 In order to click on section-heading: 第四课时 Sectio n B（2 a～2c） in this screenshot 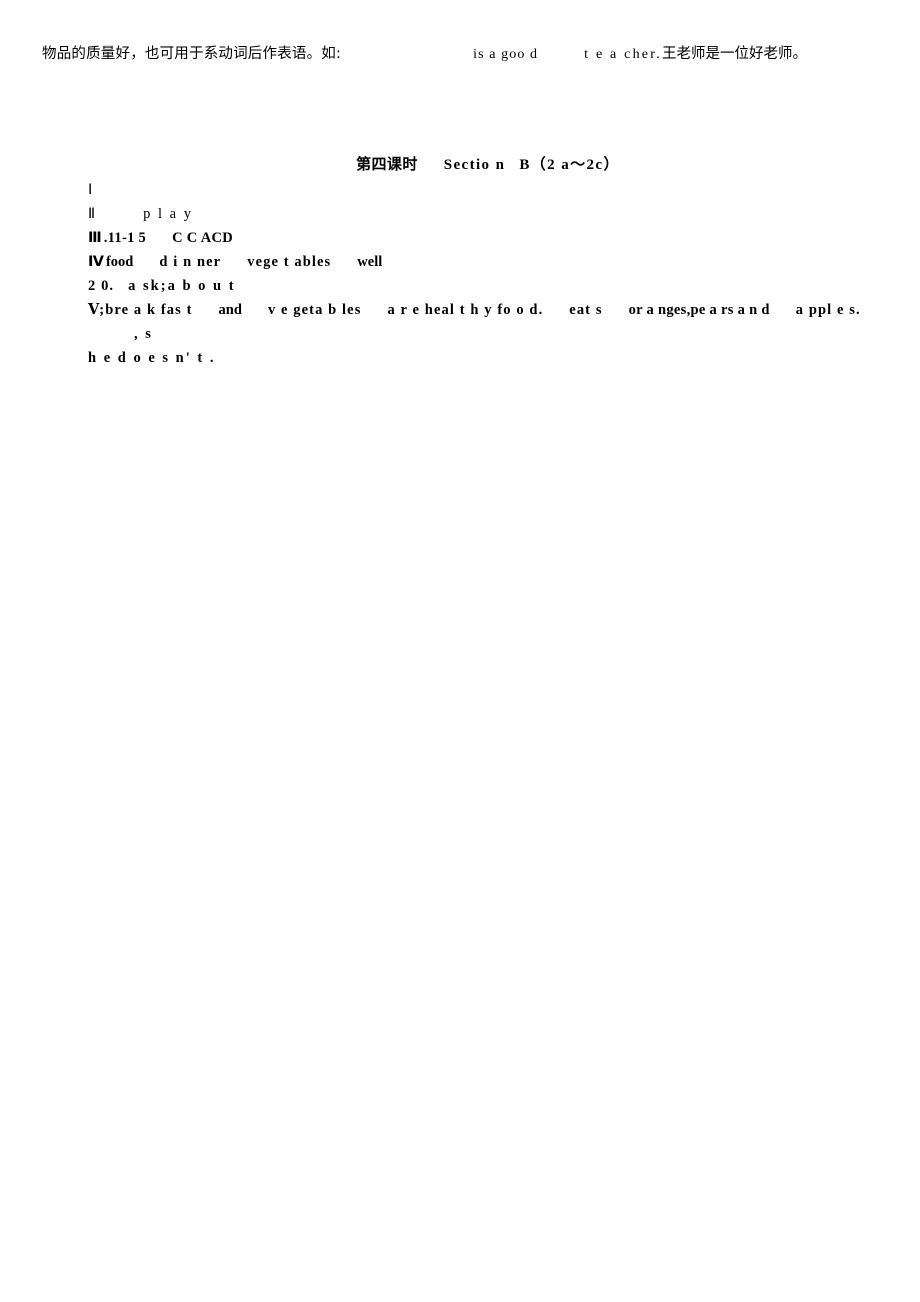, I will do `click(460, 163)`.